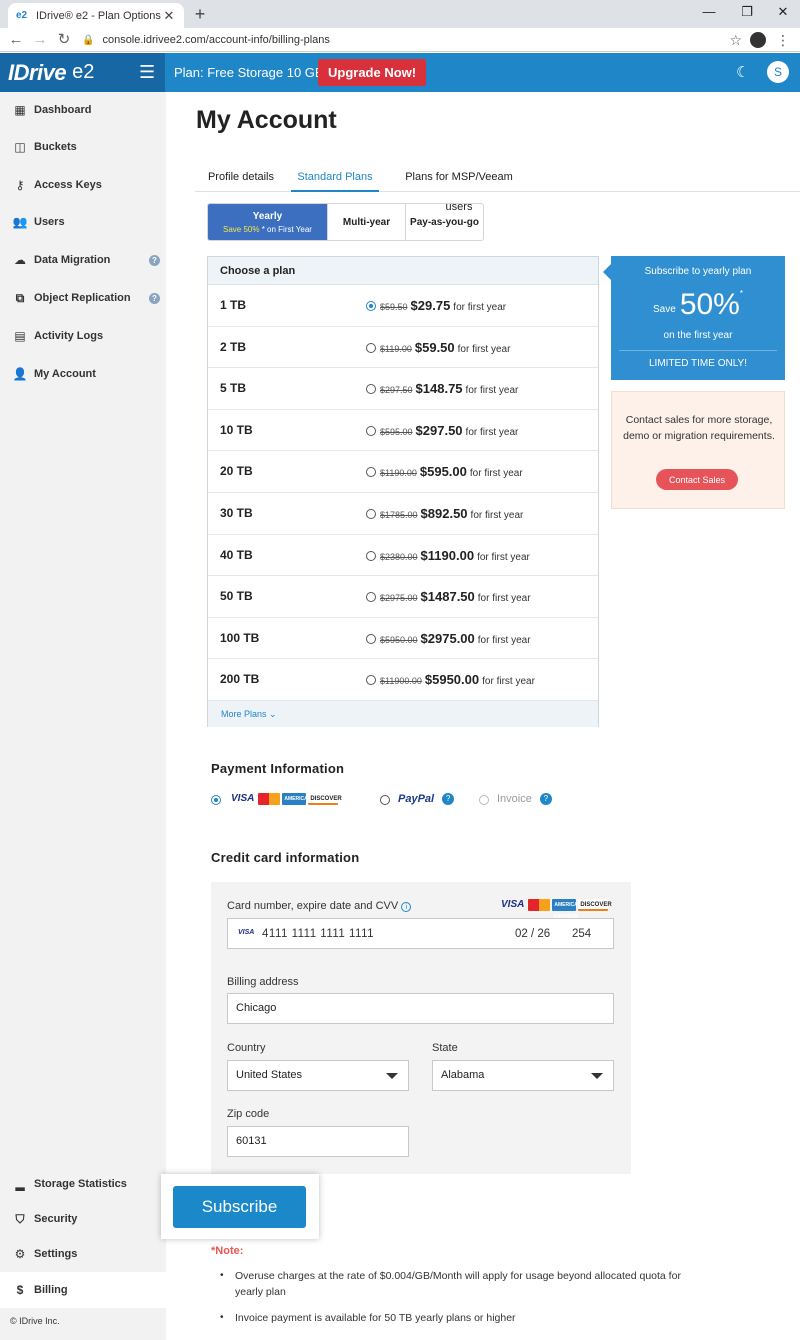 This screenshot has height=1340, width=800. I want to click on toggle-multi-year: Multi-year, so click(367, 222).